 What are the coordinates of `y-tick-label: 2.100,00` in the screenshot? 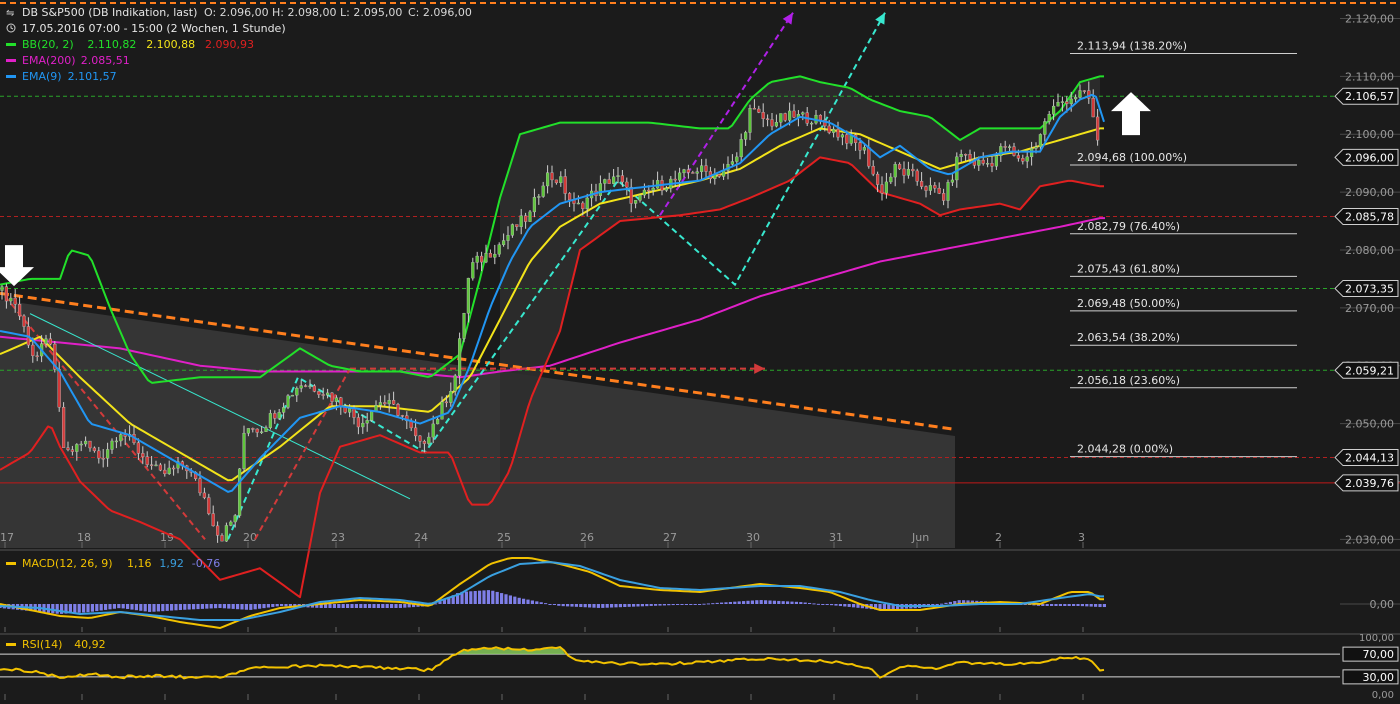 It's located at (1369, 134).